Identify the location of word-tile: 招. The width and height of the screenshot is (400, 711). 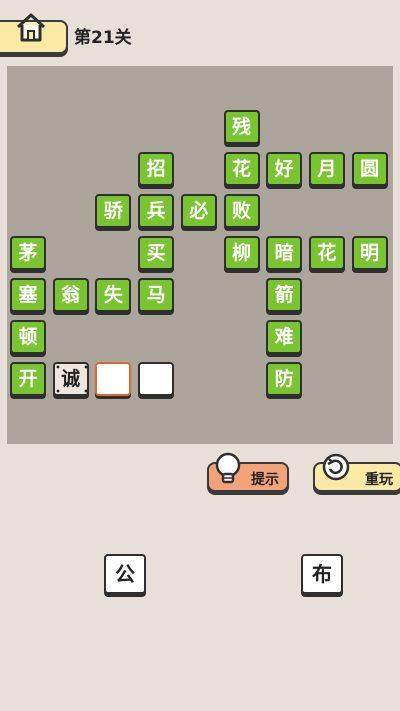
(156, 169).